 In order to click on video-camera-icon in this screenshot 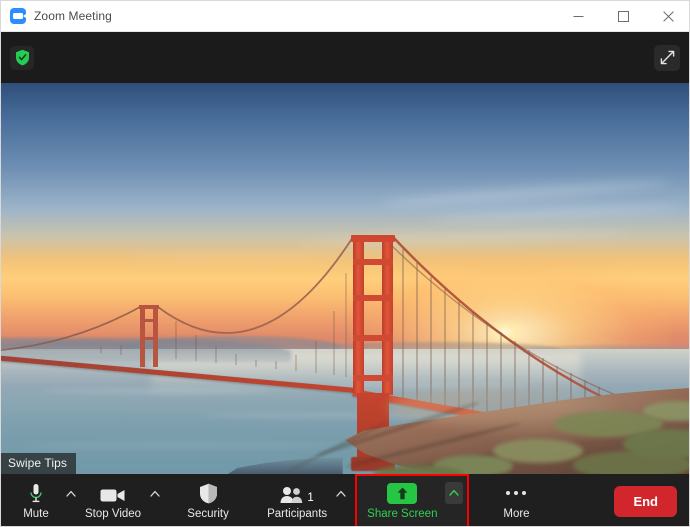, I will do `click(113, 493)`.